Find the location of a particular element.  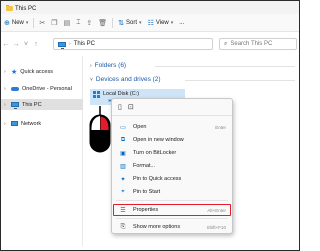

copy-icon: ❐ is located at coordinates (54, 23).